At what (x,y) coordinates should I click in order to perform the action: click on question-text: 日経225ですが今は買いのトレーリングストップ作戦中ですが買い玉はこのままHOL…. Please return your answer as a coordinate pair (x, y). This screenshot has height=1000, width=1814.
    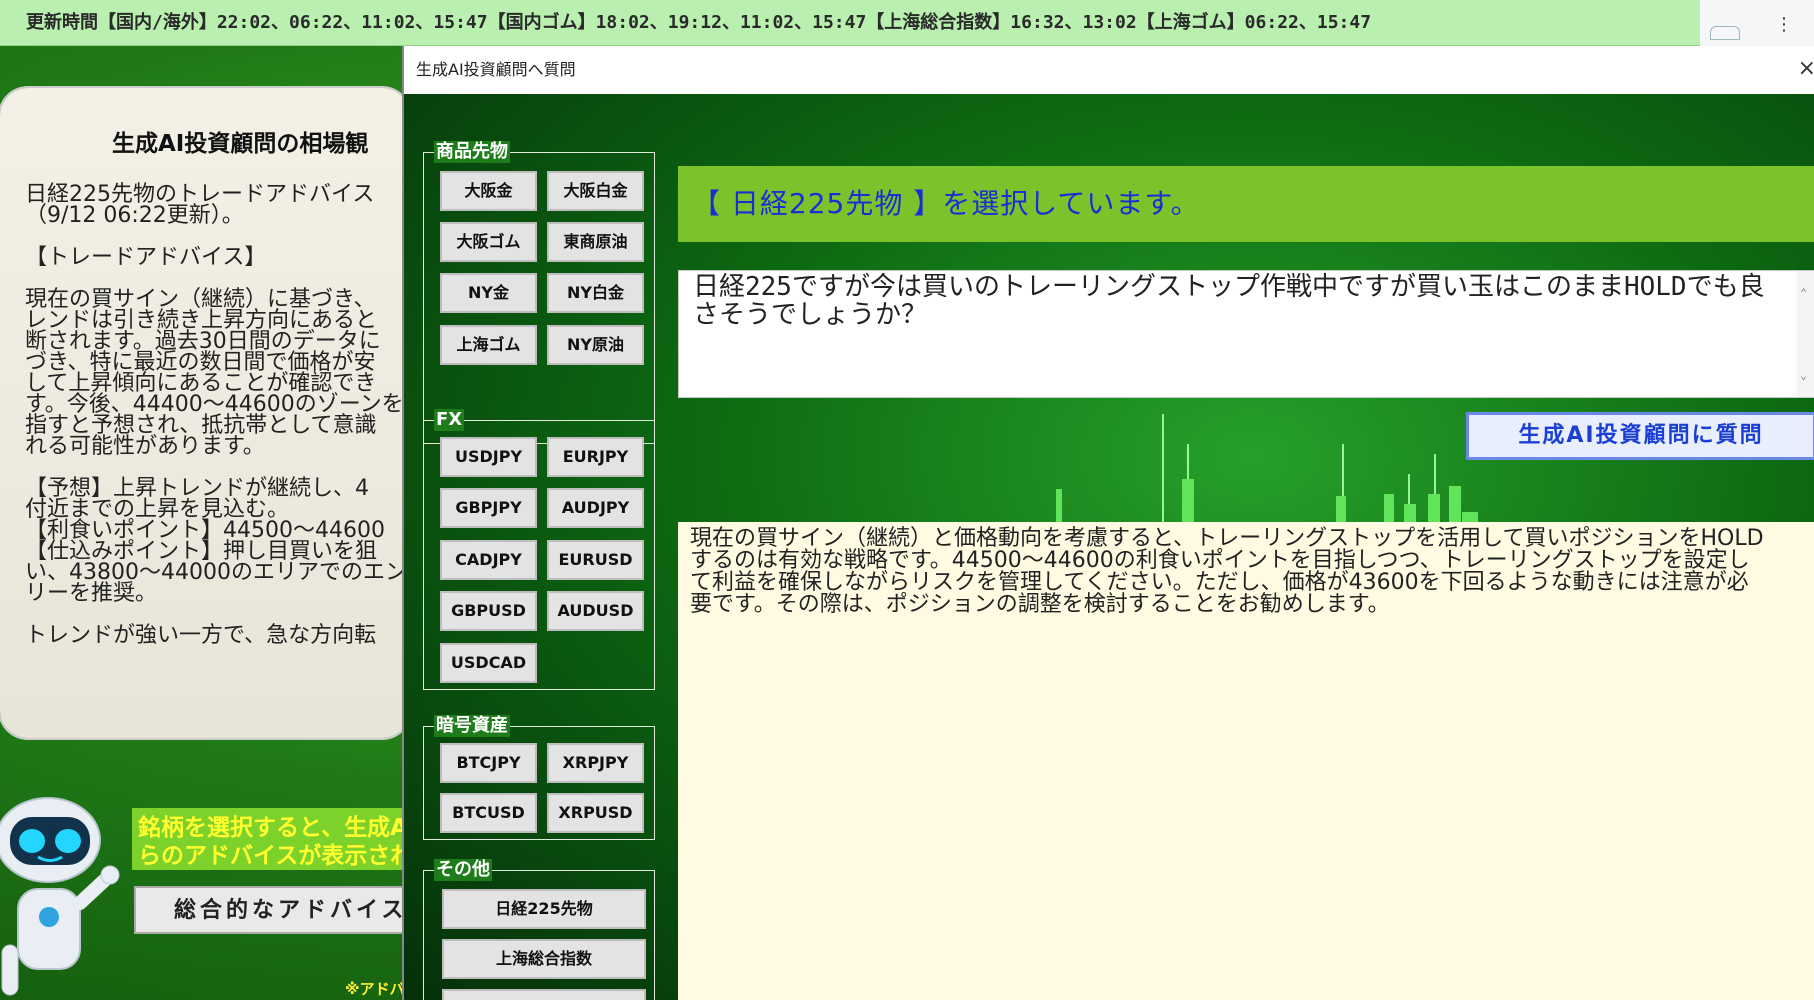
    Looking at the image, I should click on (1229, 301).